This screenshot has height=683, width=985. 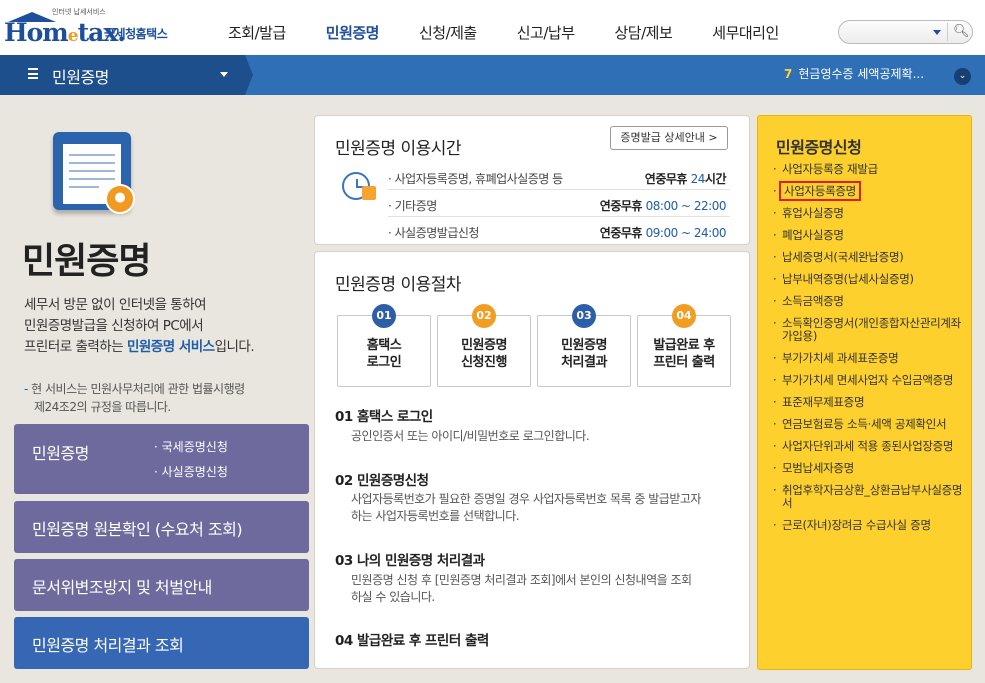 I want to click on clock-icon, so click(x=358, y=184).